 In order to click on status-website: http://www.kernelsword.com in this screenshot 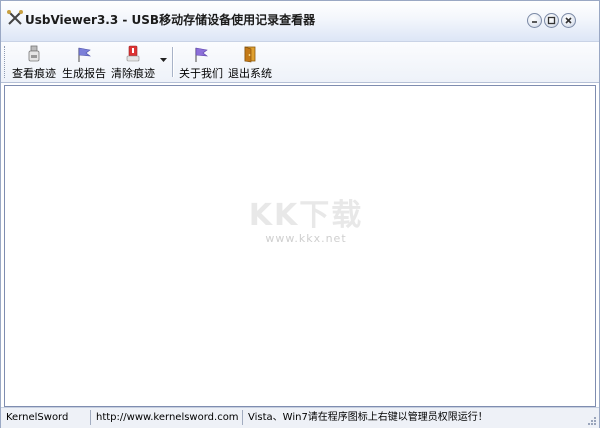, I will do `click(168, 417)`.